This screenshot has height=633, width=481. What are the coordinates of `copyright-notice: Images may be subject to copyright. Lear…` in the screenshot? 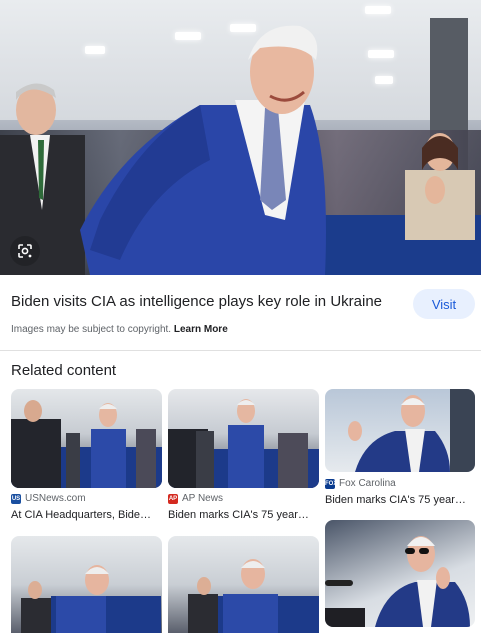 It's located at (119, 329).